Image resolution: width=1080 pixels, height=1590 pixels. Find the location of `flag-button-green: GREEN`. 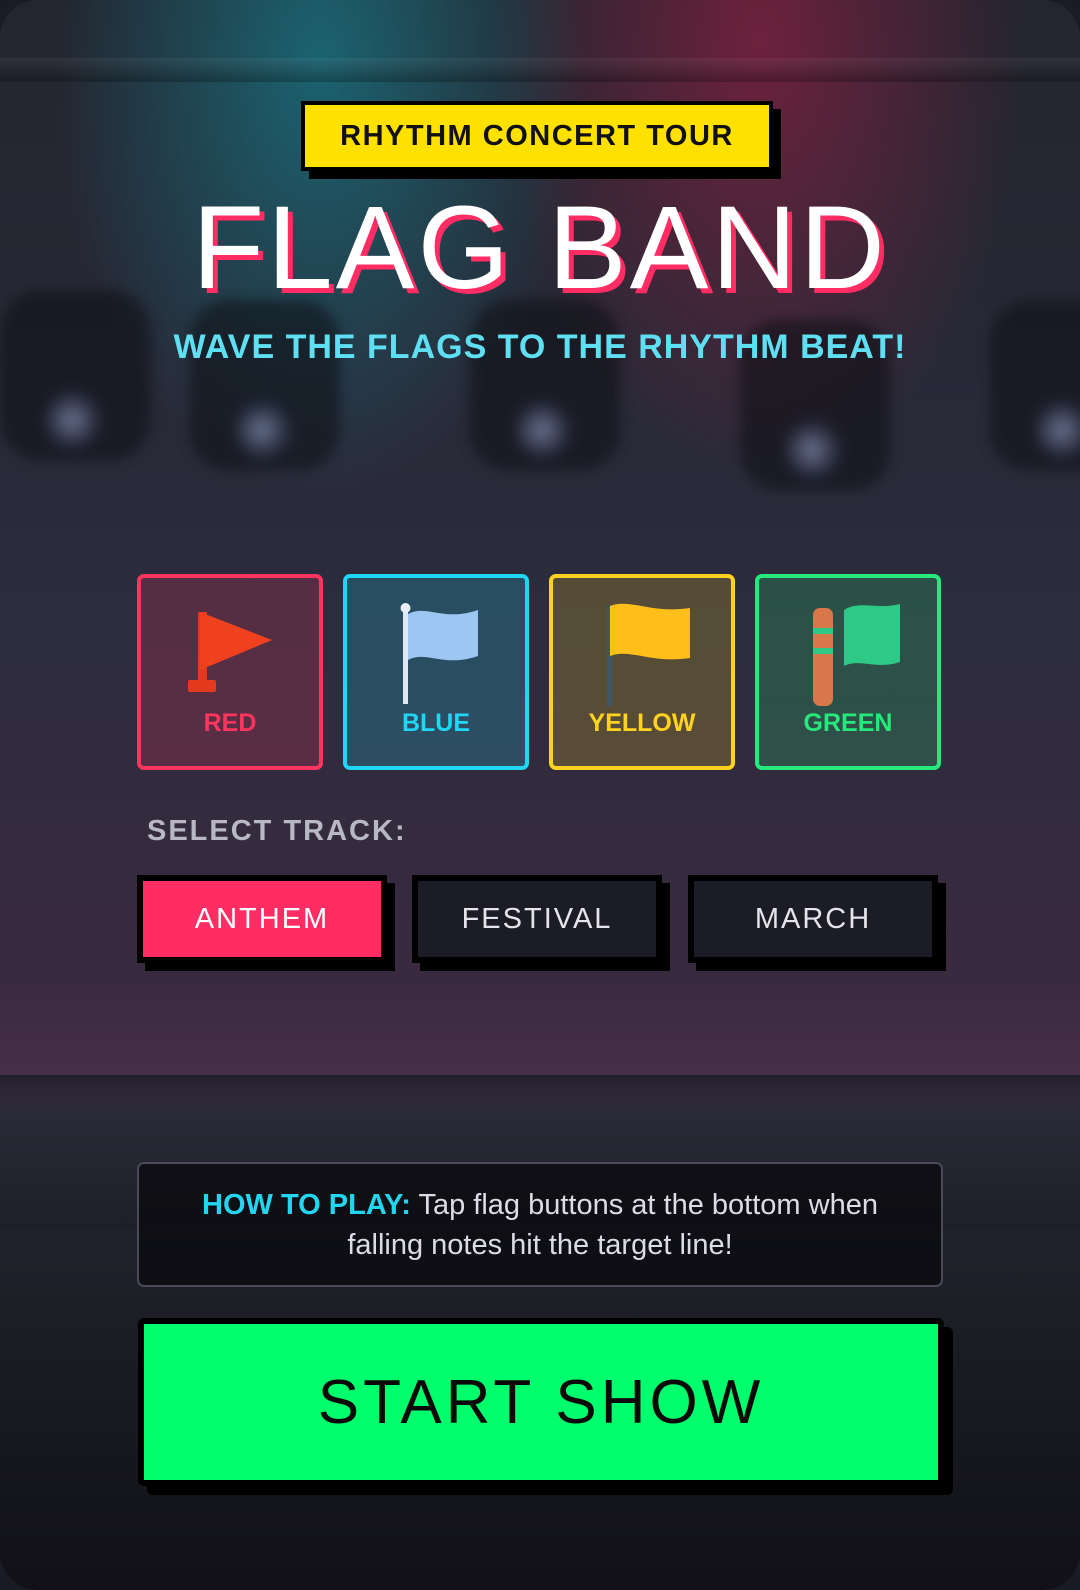

flag-button-green: GREEN is located at coordinates (848, 672).